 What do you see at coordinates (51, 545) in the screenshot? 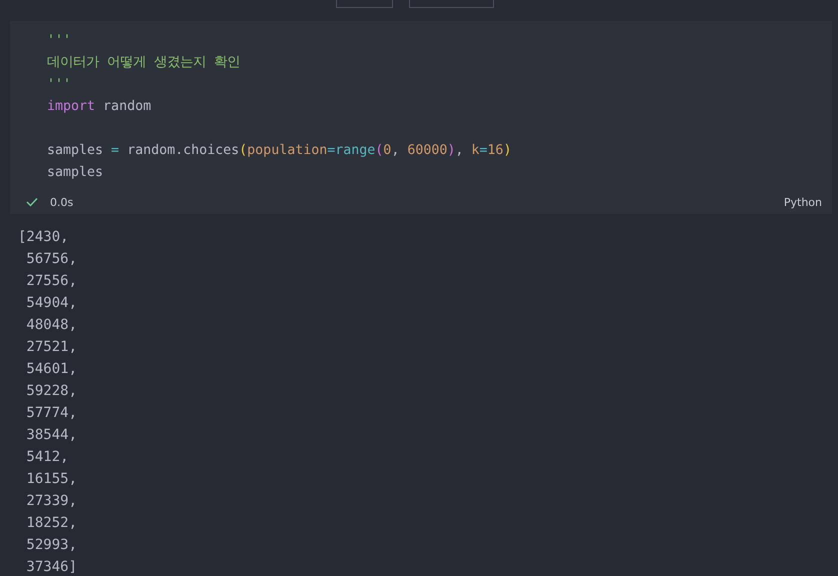
I see `output-line: 52993,` at bounding box center [51, 545].